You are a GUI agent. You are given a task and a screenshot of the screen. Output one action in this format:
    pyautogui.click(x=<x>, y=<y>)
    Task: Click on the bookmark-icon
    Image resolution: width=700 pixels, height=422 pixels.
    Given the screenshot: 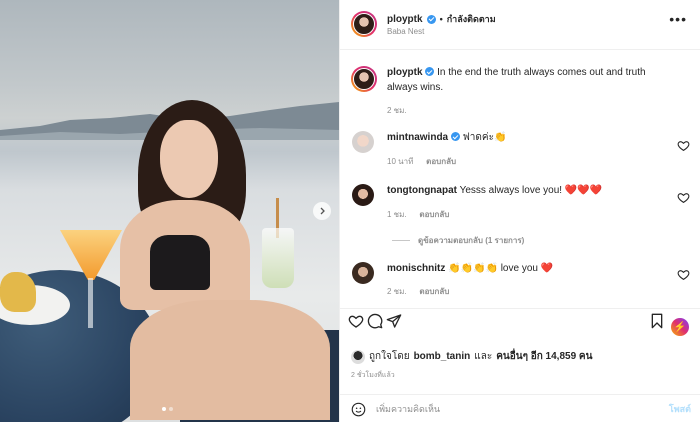 What is the action you would take?
    pyautogui.click(x=657, y=321)
    